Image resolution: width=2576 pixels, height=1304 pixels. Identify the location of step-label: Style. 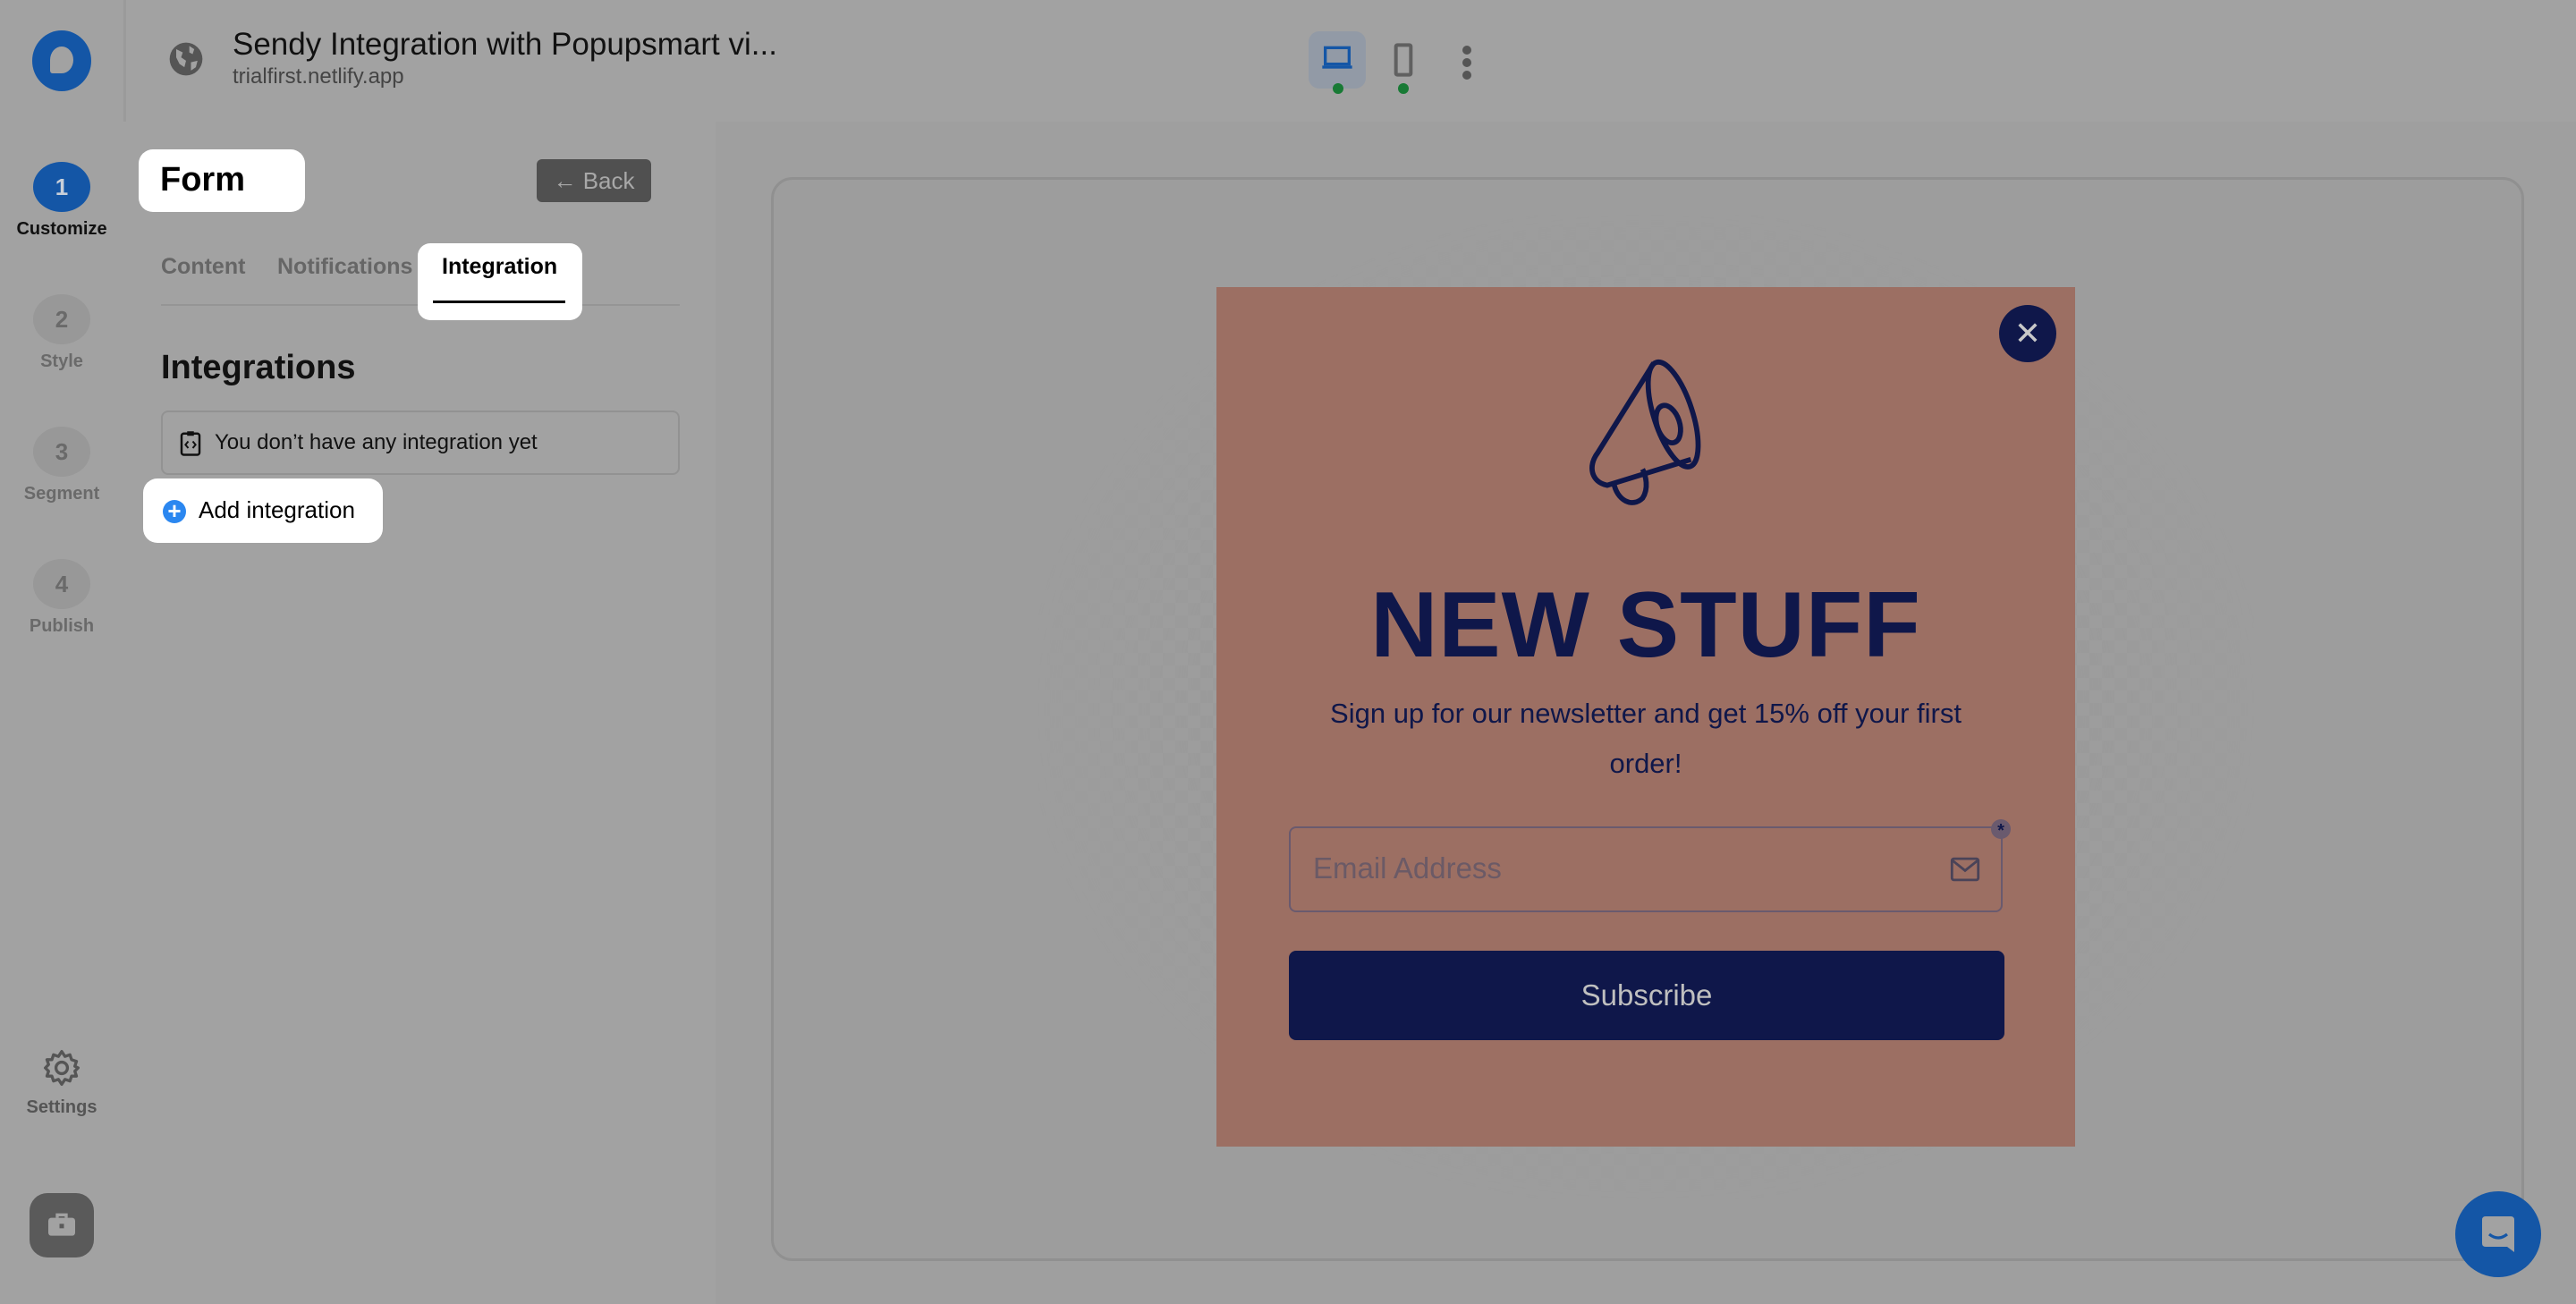
(61, 361).